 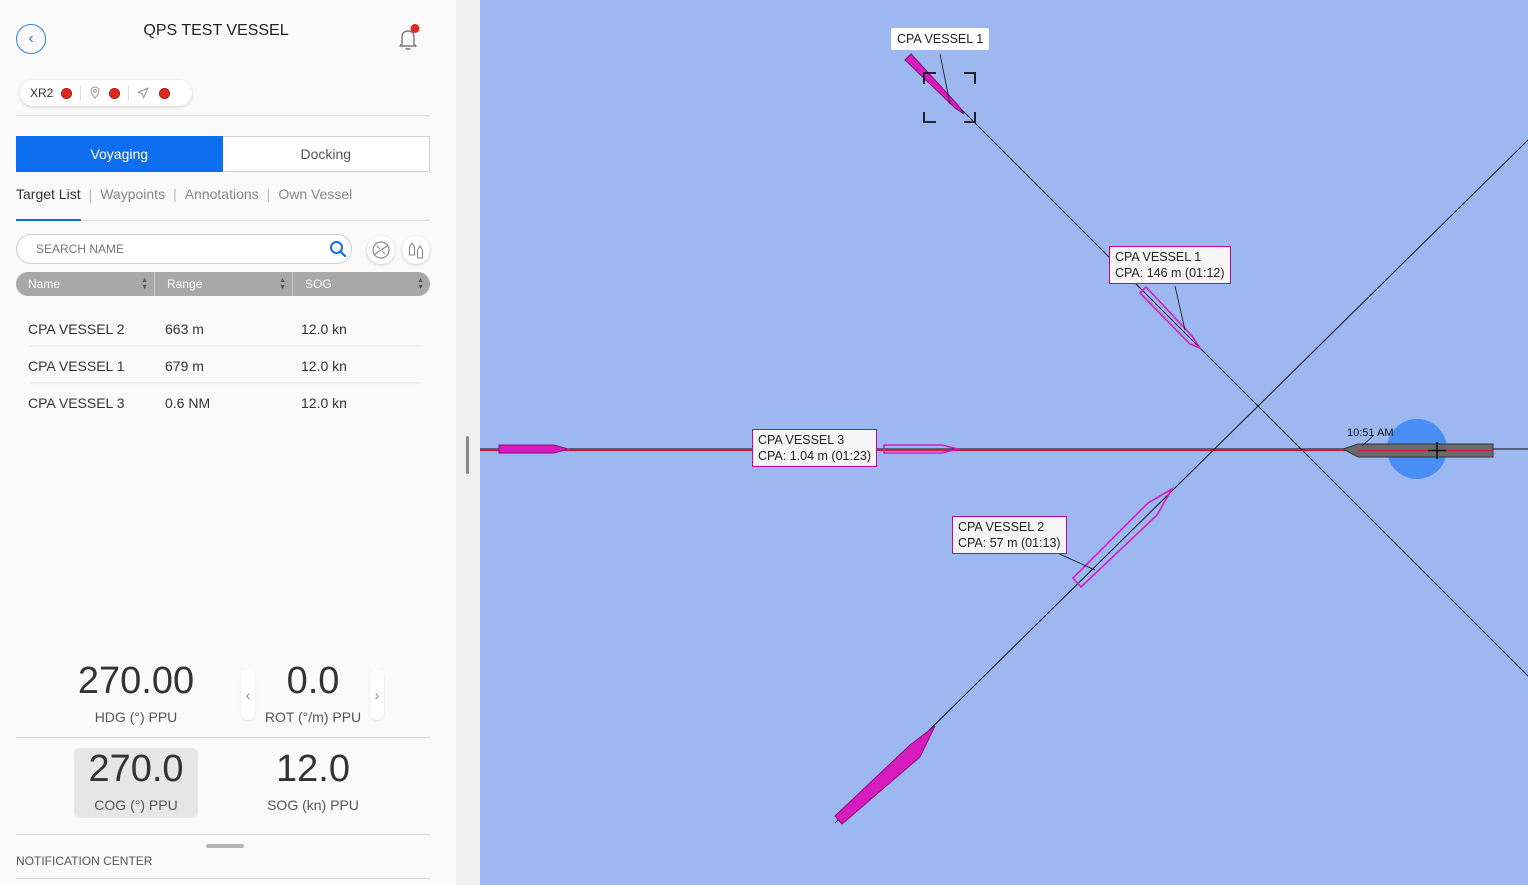 What do you see at coordinates (115, 93) in the screenshot?
I see `position-status-dot` at bounding box center [115, 93].